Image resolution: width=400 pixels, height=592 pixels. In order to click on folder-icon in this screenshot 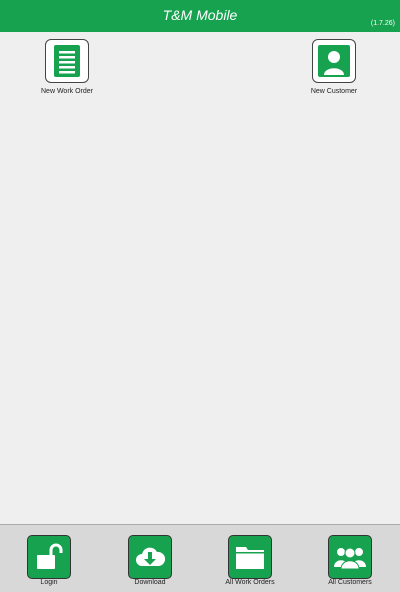, I will do `click(250, 558)`.